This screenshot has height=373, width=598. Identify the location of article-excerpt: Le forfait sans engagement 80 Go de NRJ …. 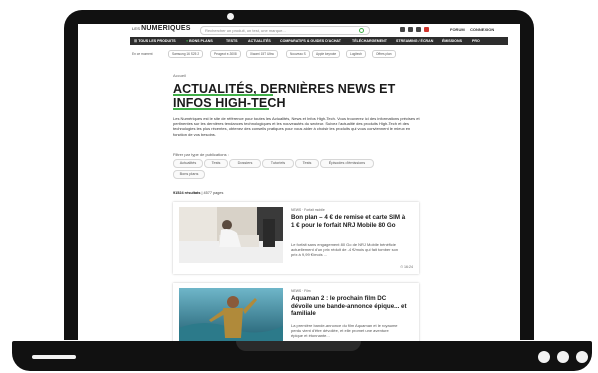
(345, 249).